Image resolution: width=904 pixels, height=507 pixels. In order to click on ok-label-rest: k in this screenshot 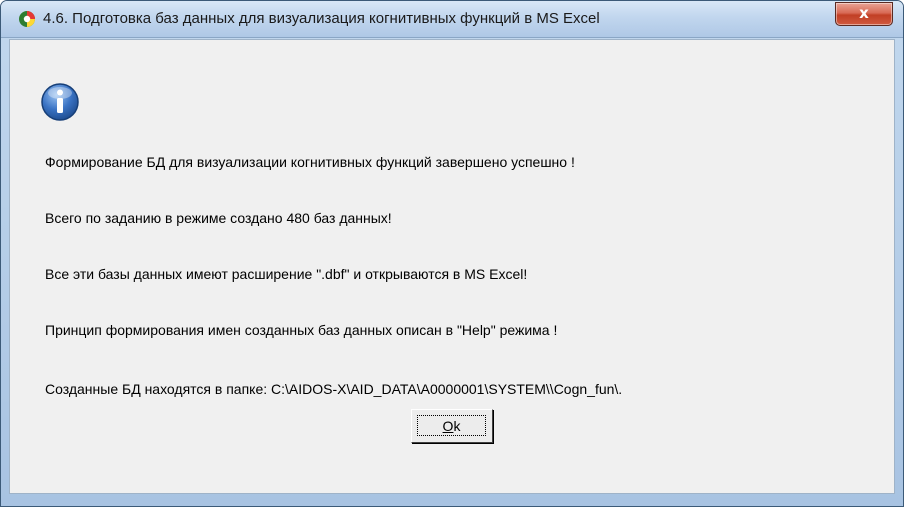, I will do `click(457, 425)`.